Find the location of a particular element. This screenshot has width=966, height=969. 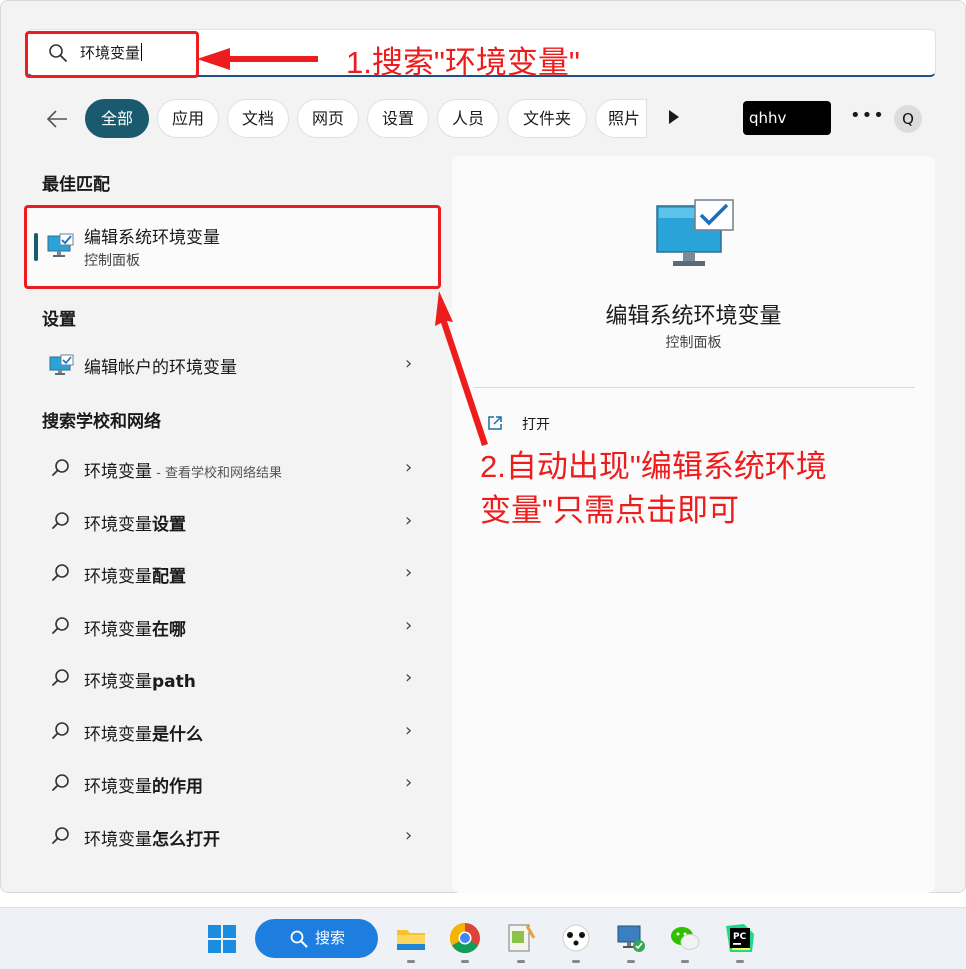

wechat-icon is located at coordinates (685, 938).